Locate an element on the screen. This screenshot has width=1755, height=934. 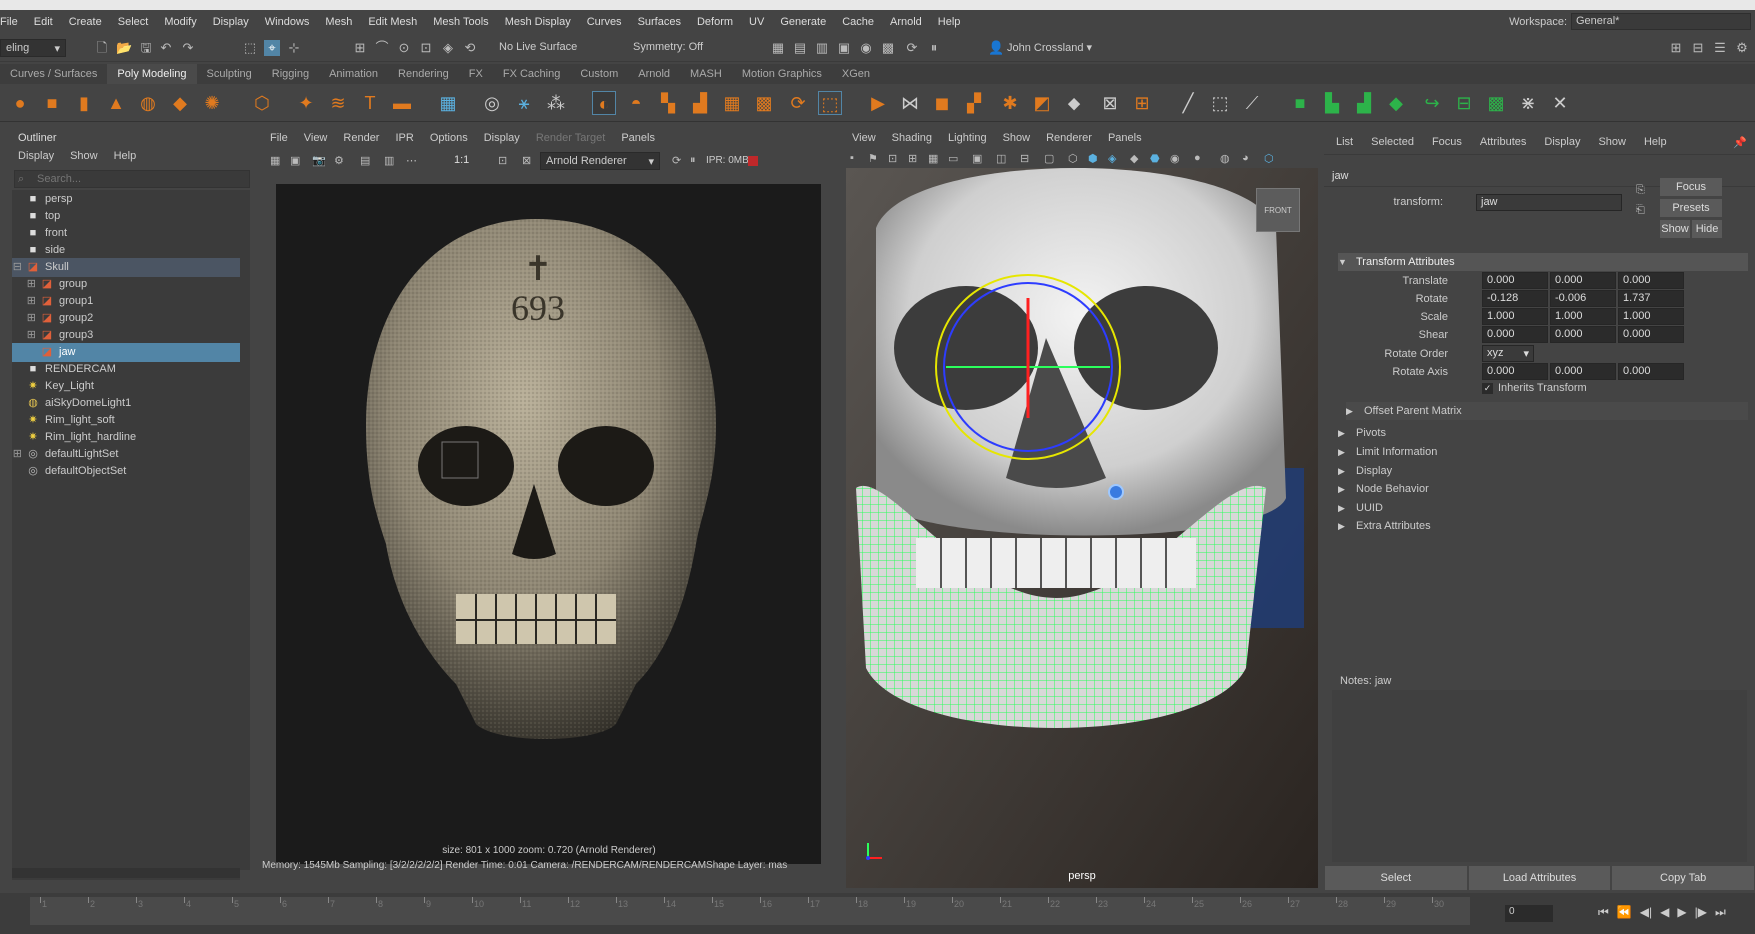
shear-z-field: 0.000 is located at coordinates (1651, 334).